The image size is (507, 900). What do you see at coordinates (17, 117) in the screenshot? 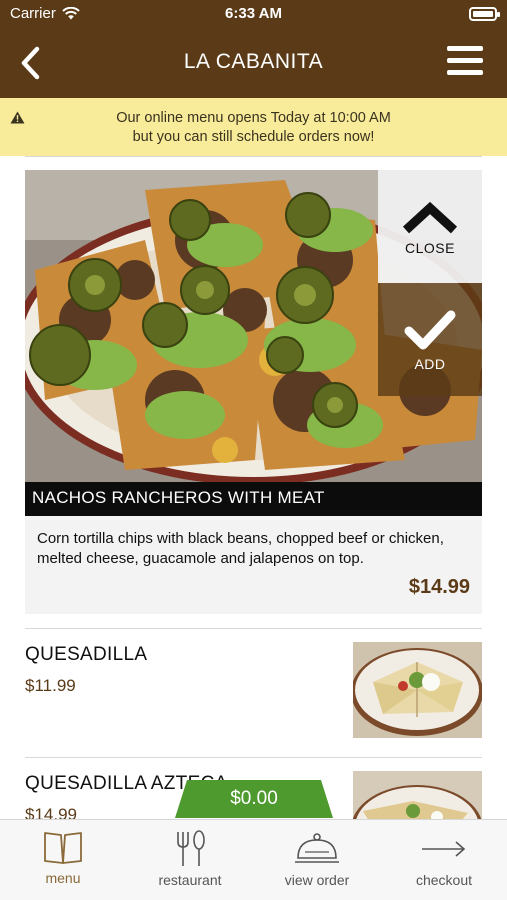
I see `warning-icon` at bounding box center [17, 117].